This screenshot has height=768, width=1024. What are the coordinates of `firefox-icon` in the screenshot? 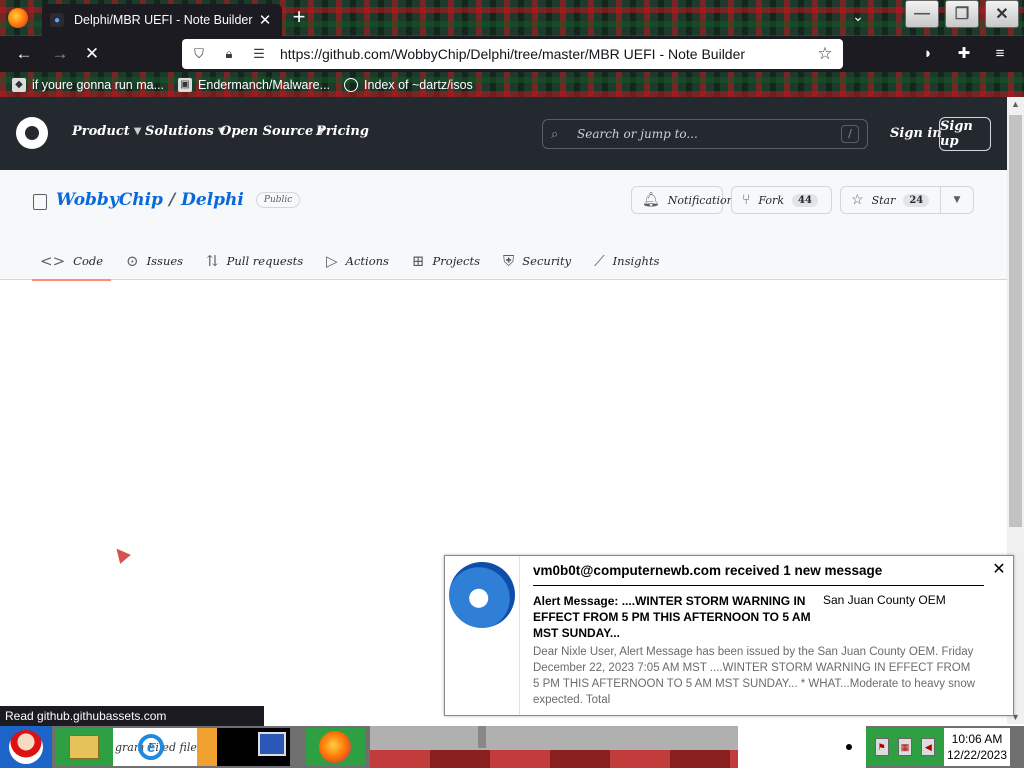 It's located at (335, 747).